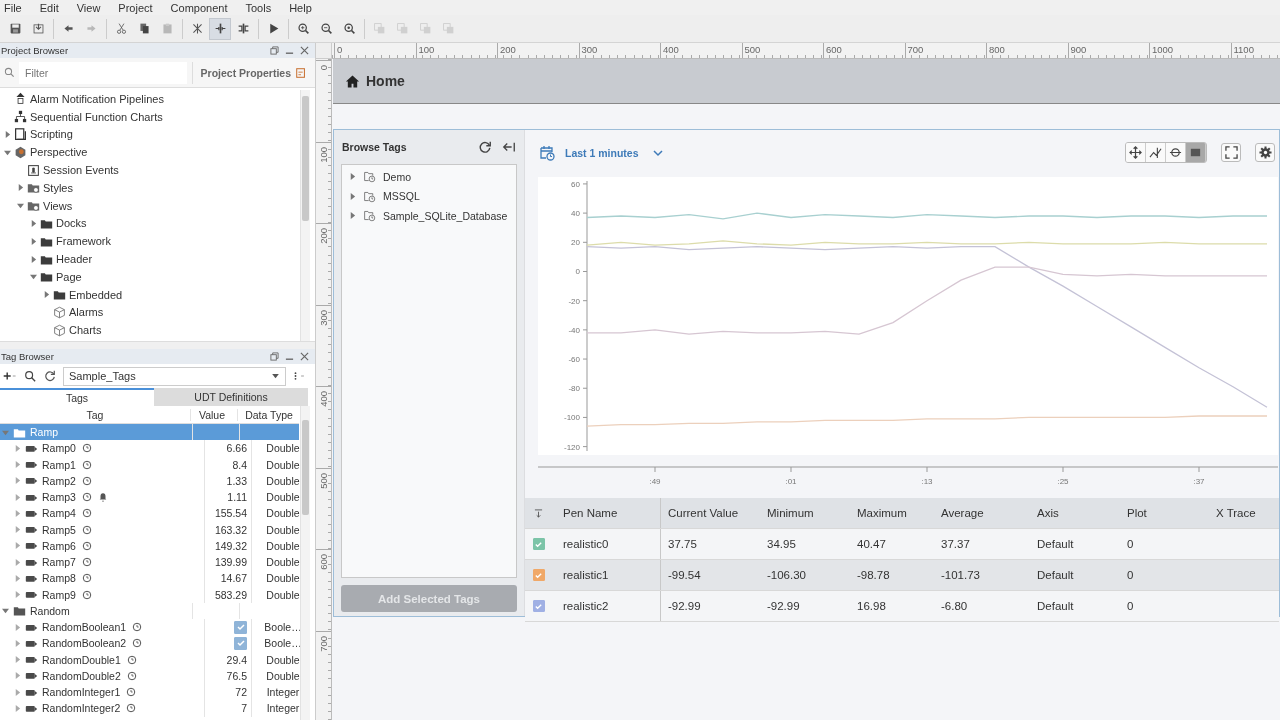 This screenshot has width=1280, height=720. I want to click on tree-item: Scripting, so click(51, 134).